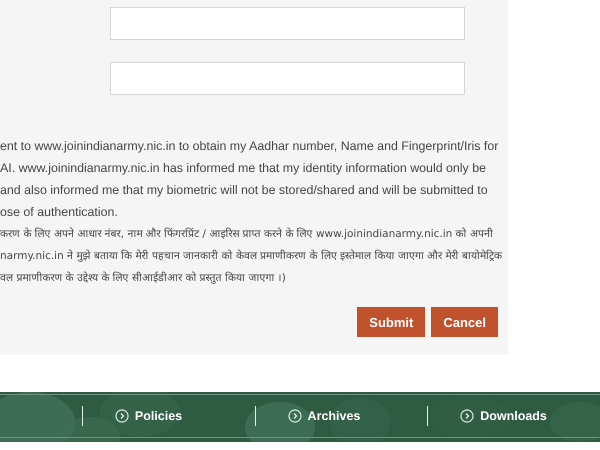 Image resolution: width=600 pixels, height=450 pixels. Describe the element at coordinates (184, 416) in the screenshot. I see `footer-link: Policies` at that location.